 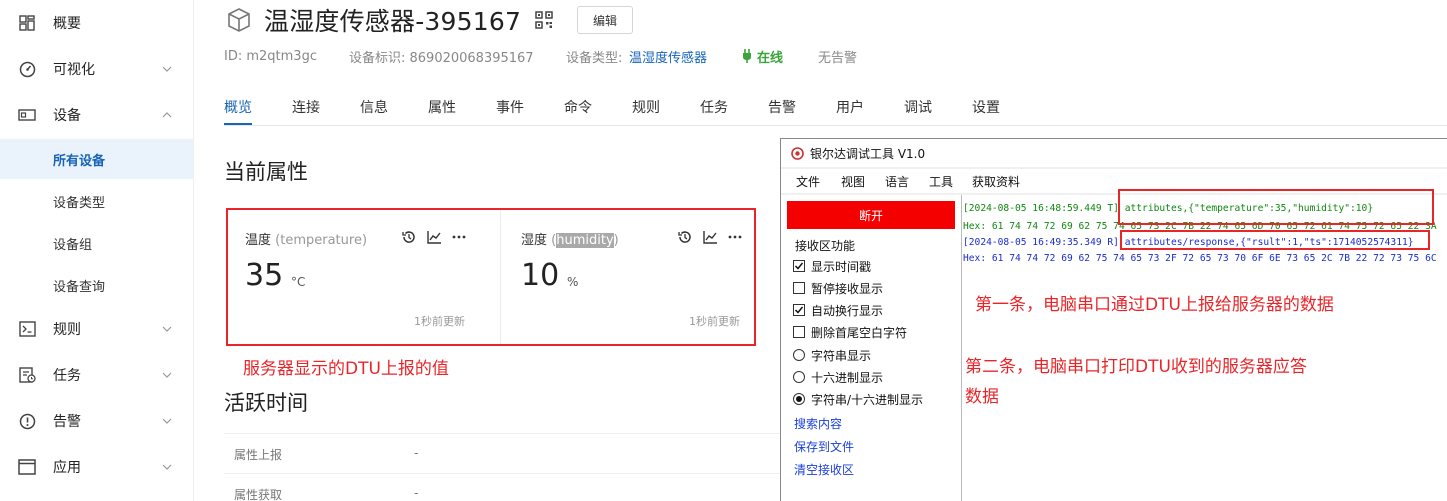 What do you see at coordinates (850, 107) in the screenshot?
I see `tab-users: 用户` at bounding box center [850, 107].